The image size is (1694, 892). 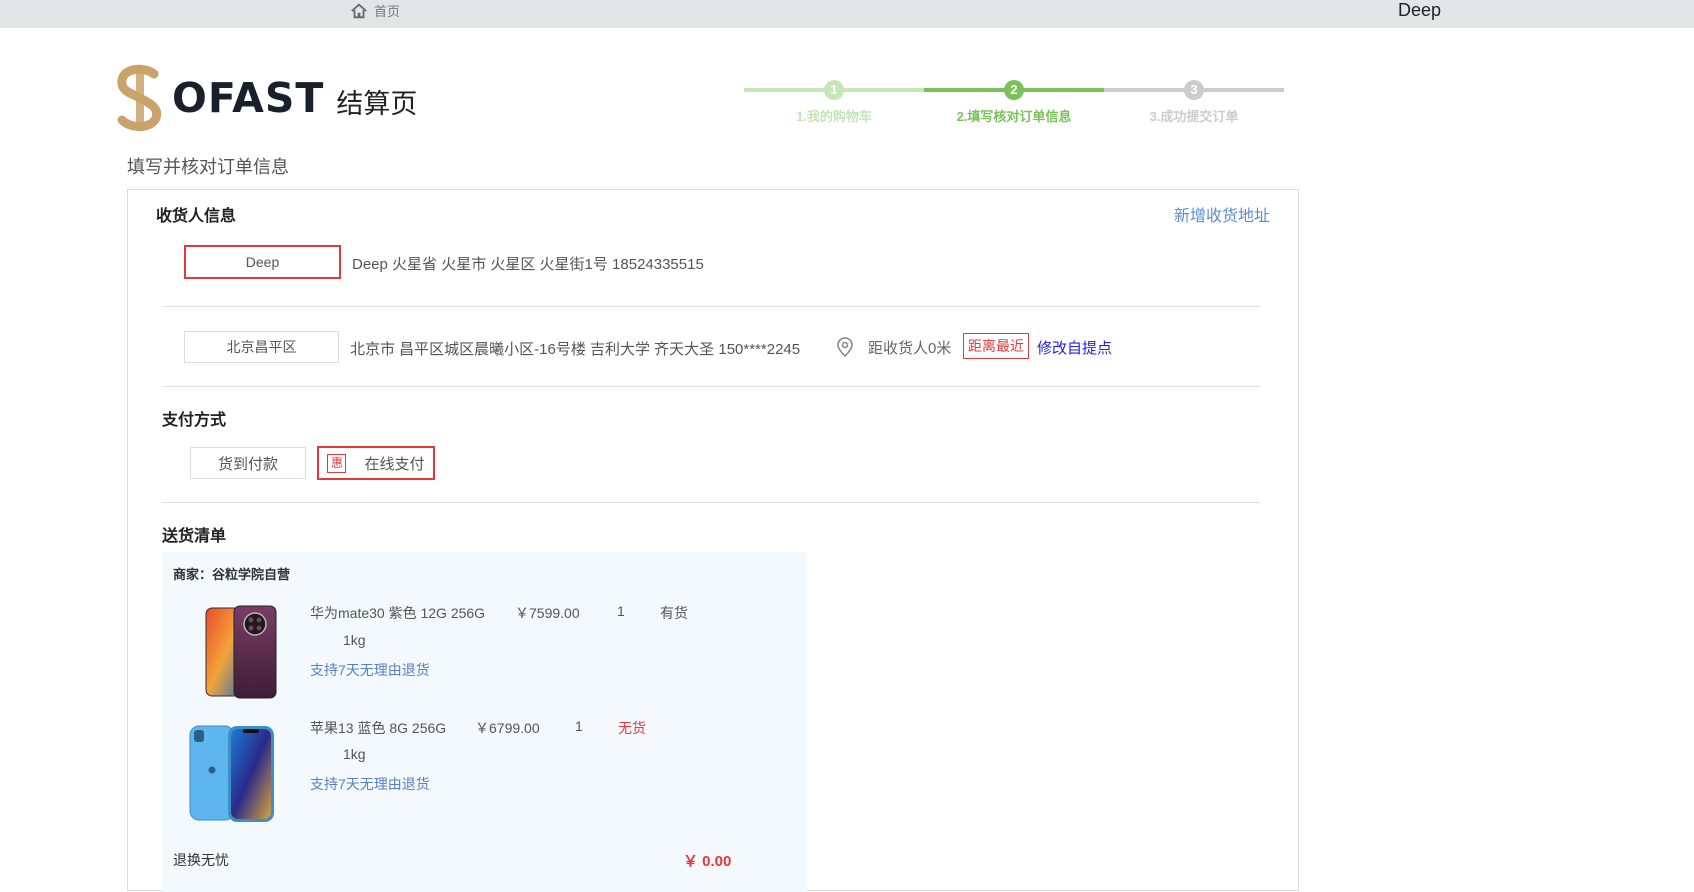 What do you see at coordinates (507, 728) in the screenshot?
I see `product-price: ￥6799.00` at bounding box center [507, 728].